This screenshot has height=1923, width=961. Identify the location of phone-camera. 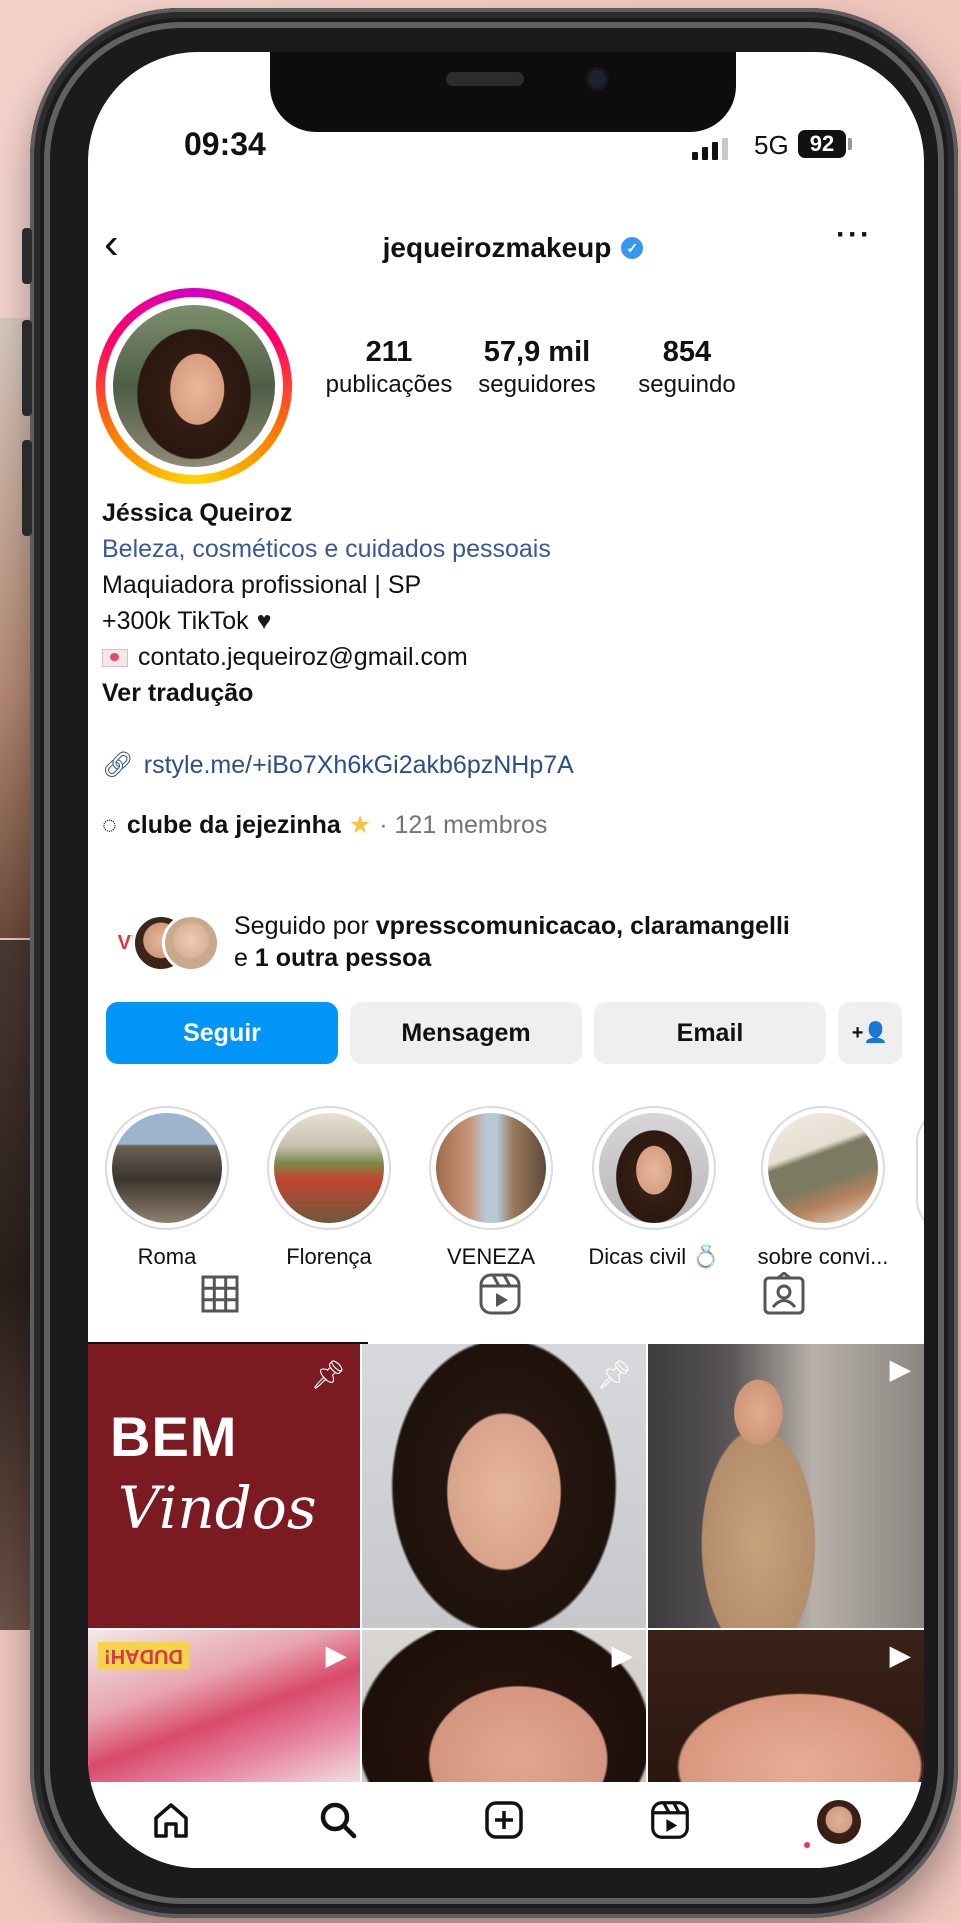
(597, 79).